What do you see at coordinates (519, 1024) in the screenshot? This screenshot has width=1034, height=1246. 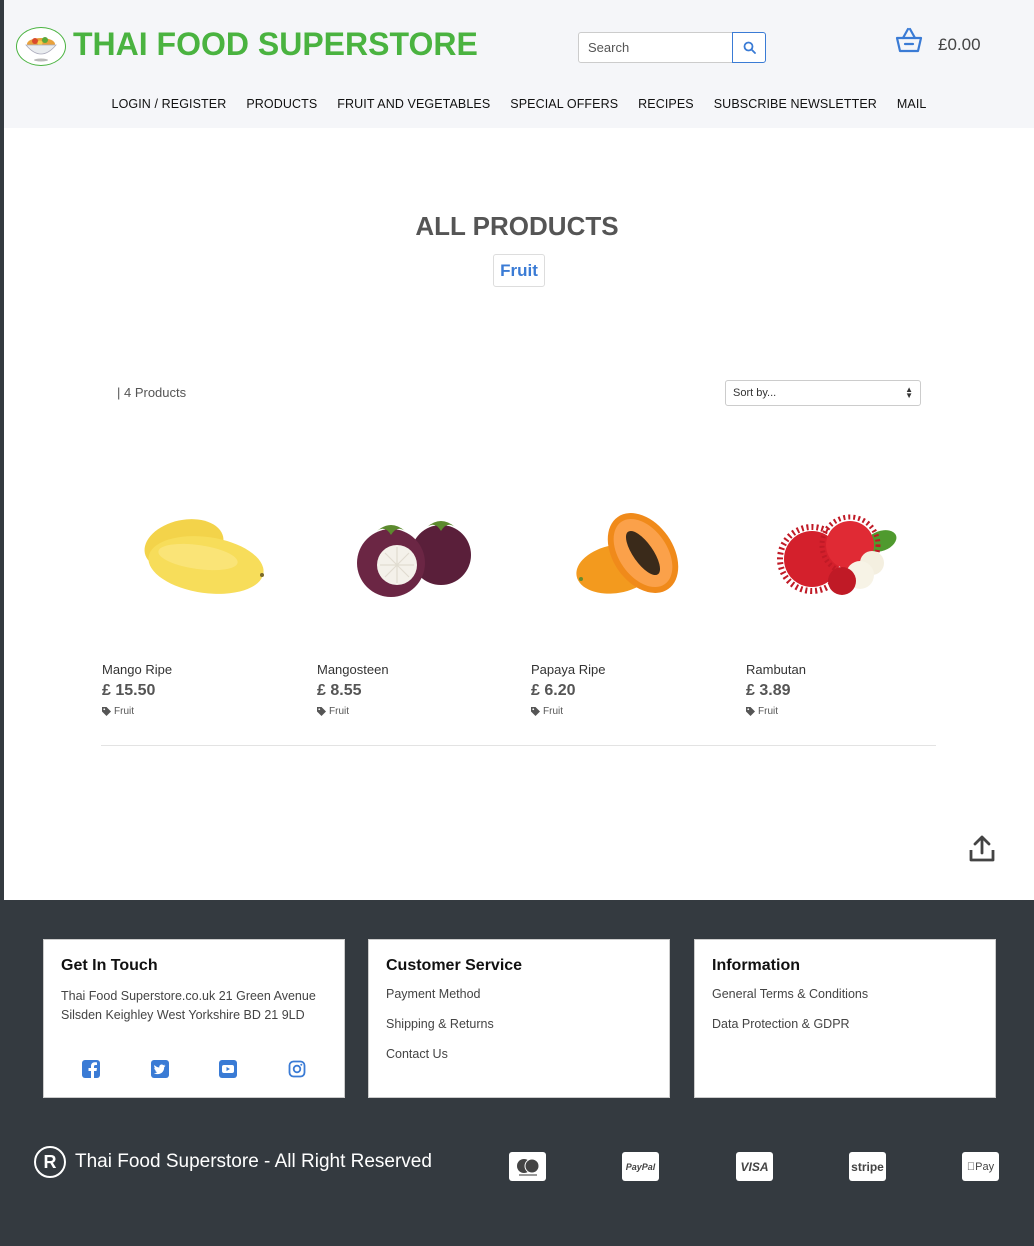 I see `footer-link-shipping-returns: Shipping & Returns` at bounding box center [519, 1024].